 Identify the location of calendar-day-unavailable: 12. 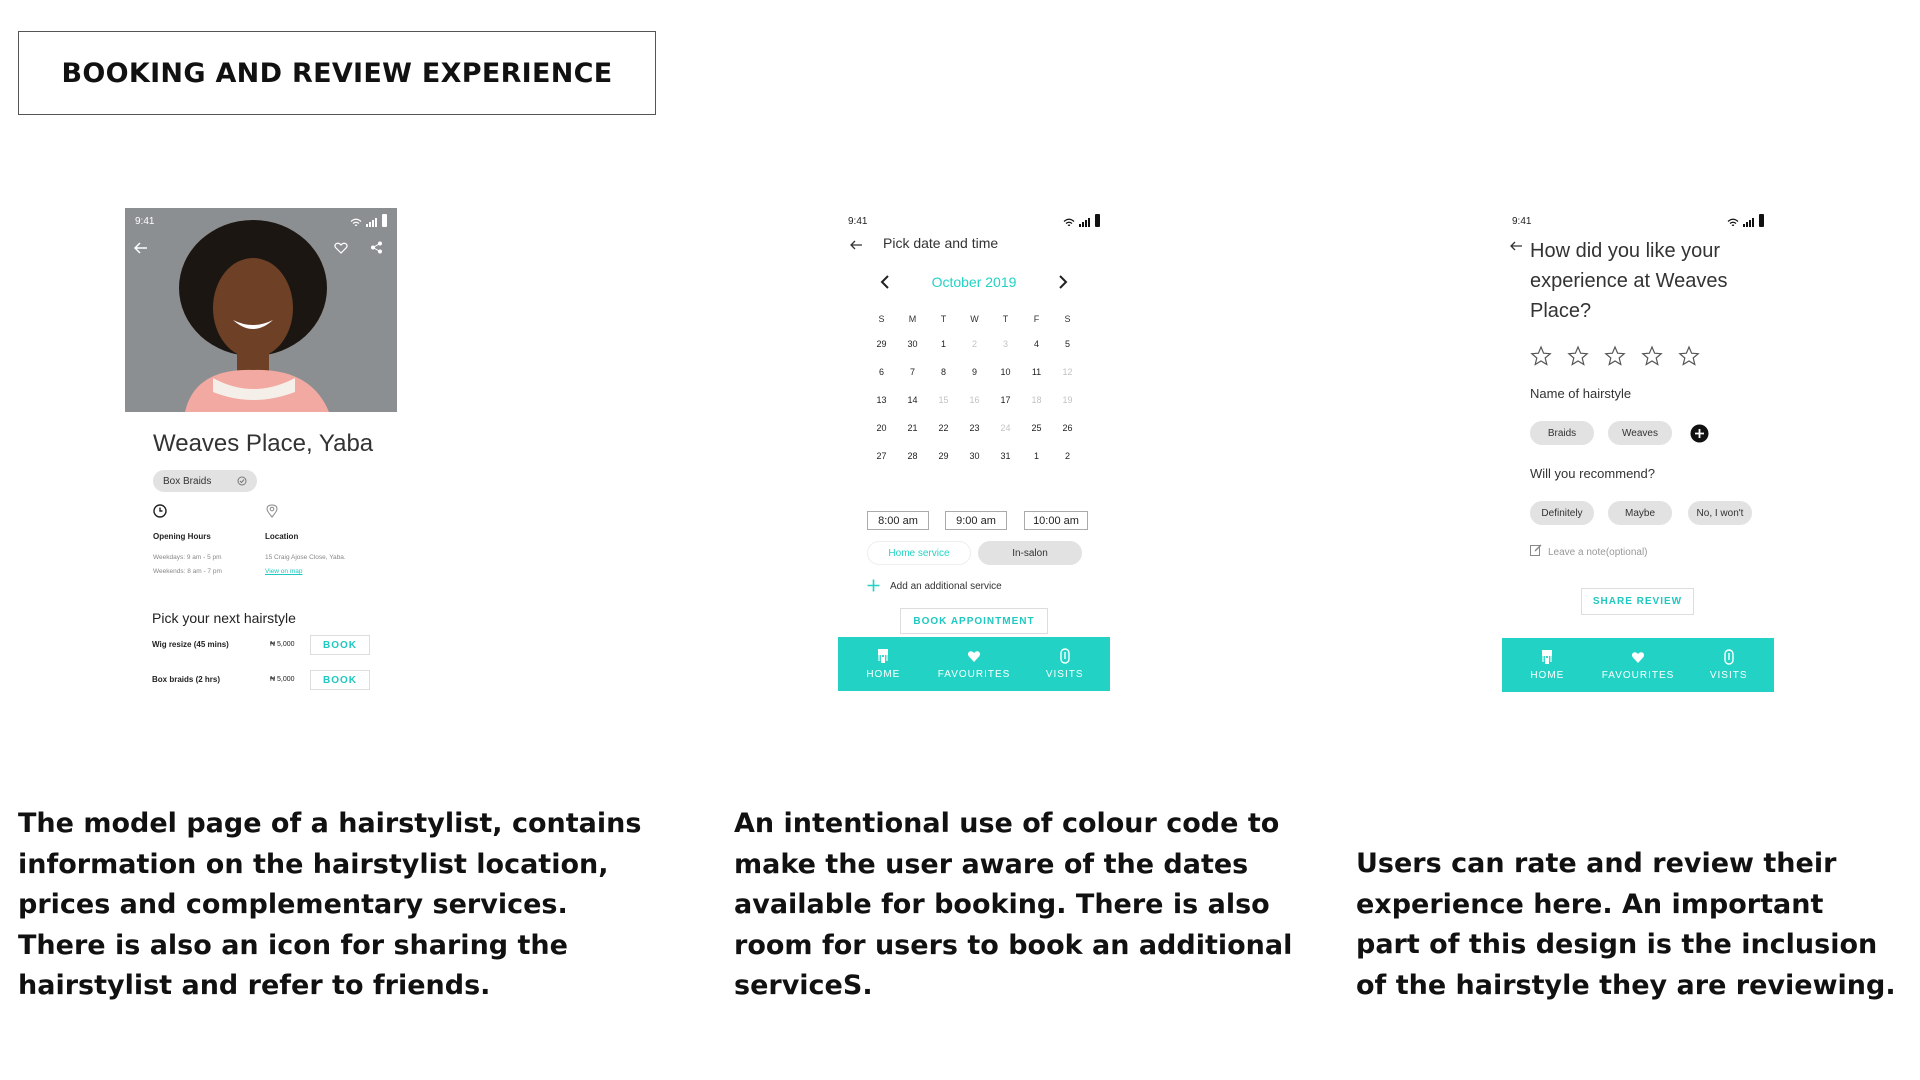
(1067, 372).